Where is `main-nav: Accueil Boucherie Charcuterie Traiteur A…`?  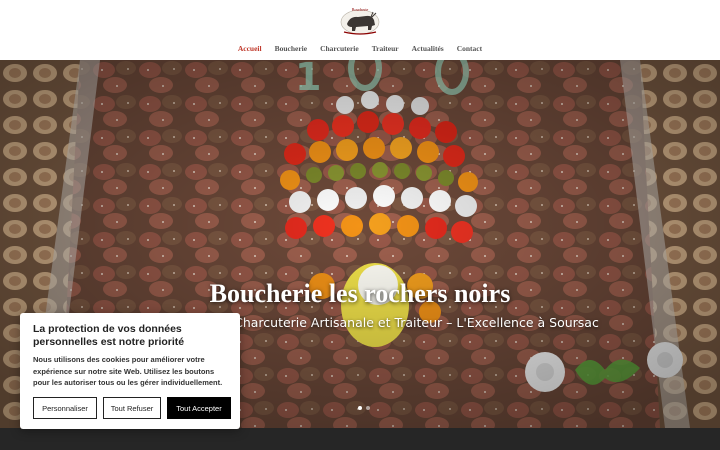
main-nav: Accueil Boucherie Charcuterie Traiteur A… is located at coordinates (360, 49).